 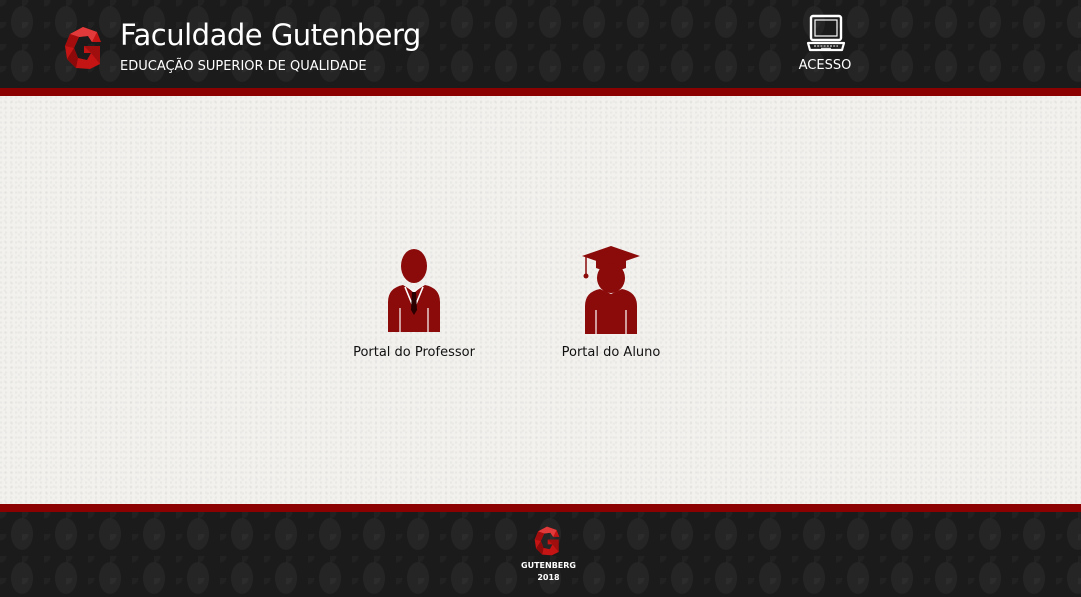 I want to click on portal-aluno-link: Portal do Aluno, so click(x=611, y=305).